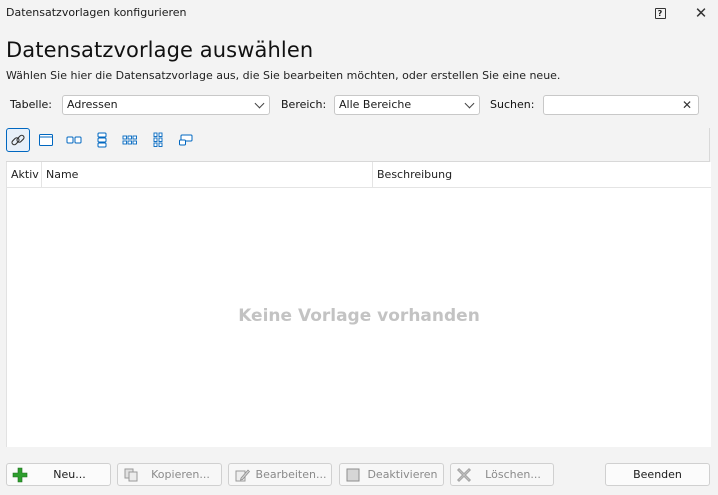  I want to click on close-button: Beenden, so click(657, 474).